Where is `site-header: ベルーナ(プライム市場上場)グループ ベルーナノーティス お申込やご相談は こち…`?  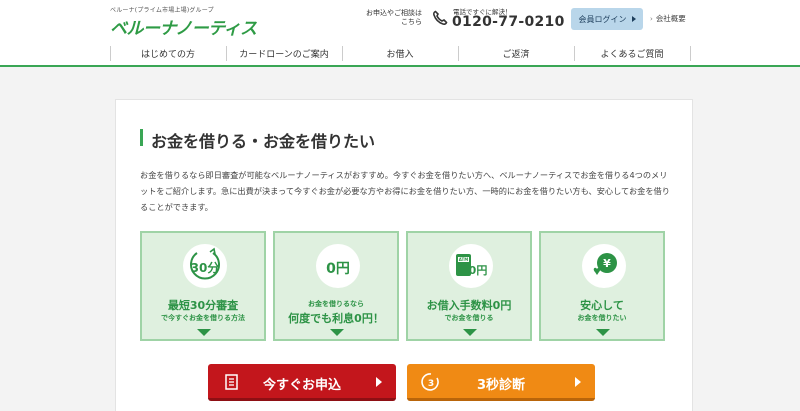
site-header: ベルーナ(プライム市場上場)グループ ベルーナノーティス お申込やご相談は こち… is located at coordinates (400, 20).